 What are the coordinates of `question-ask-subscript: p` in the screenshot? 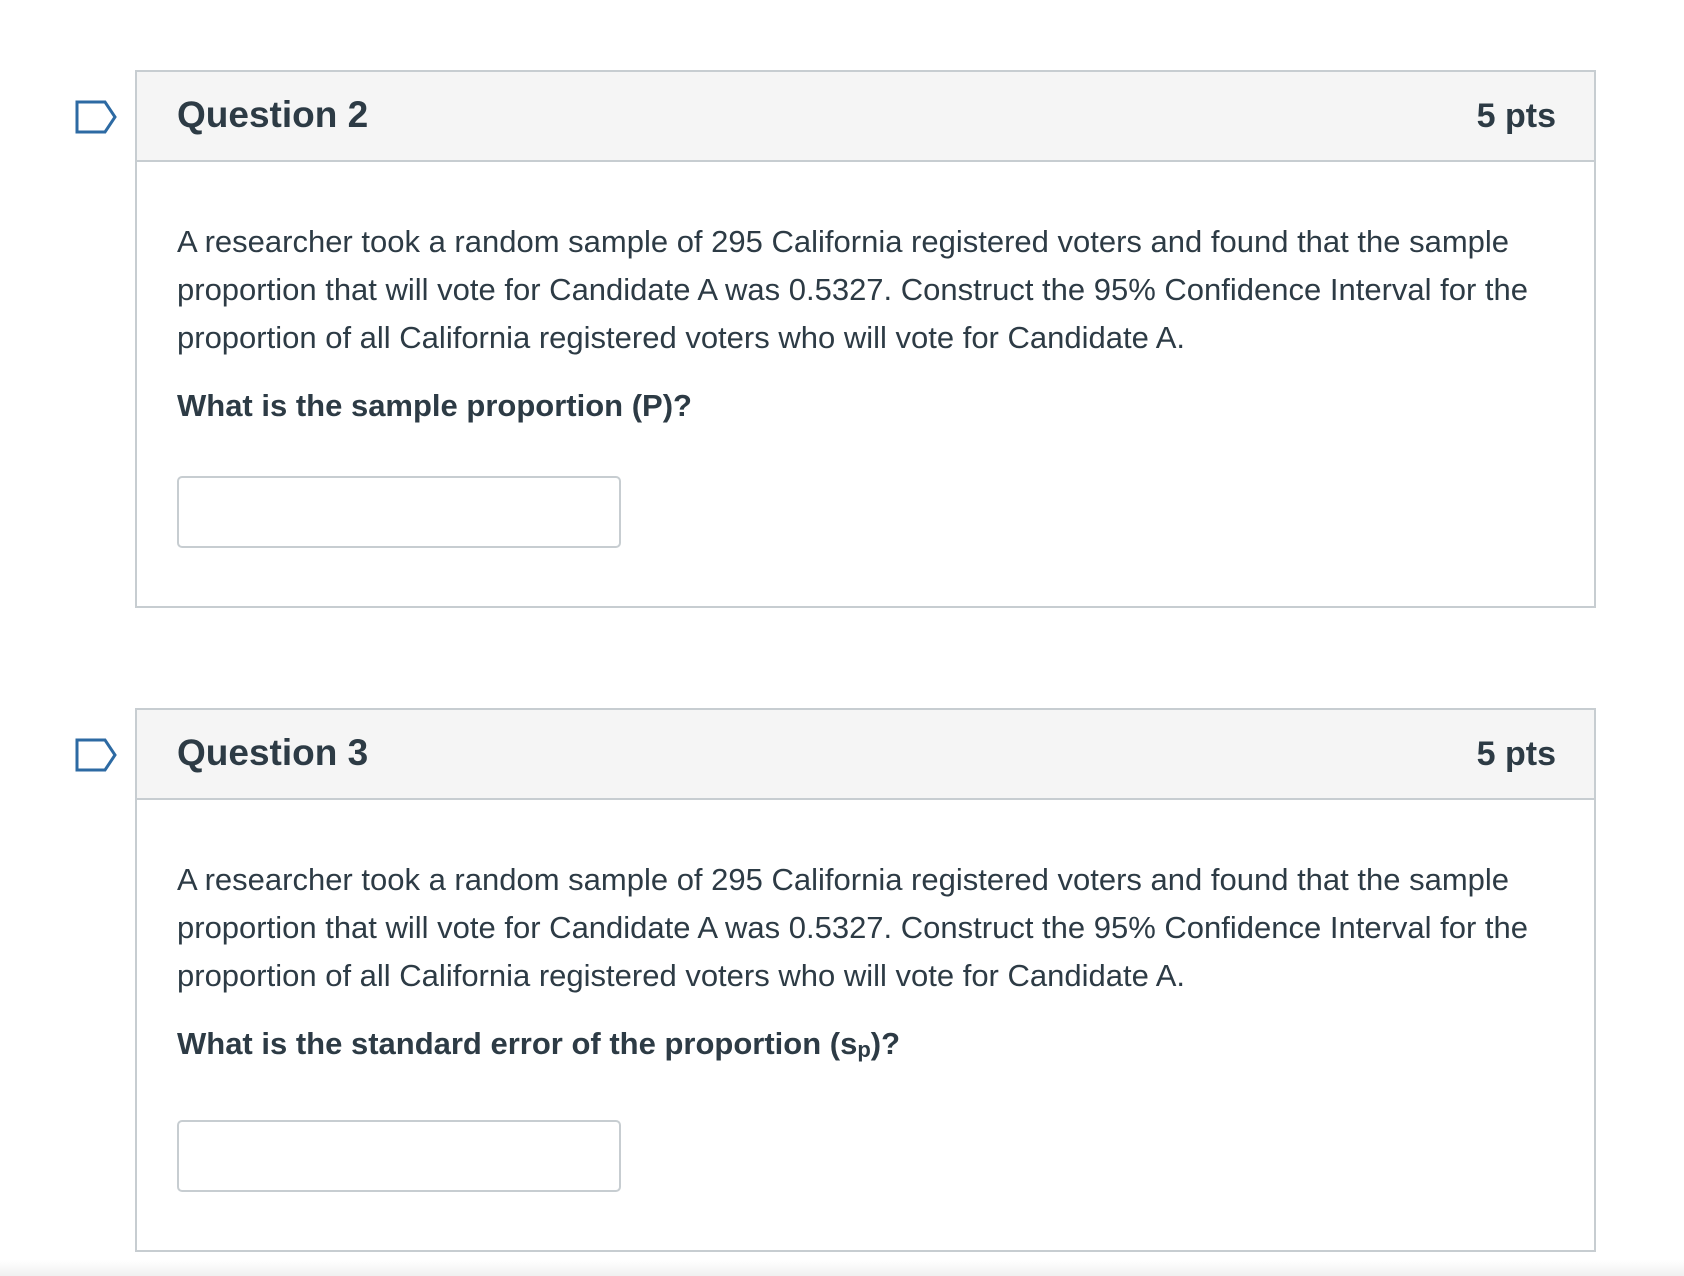 It's located at (864, 1049).